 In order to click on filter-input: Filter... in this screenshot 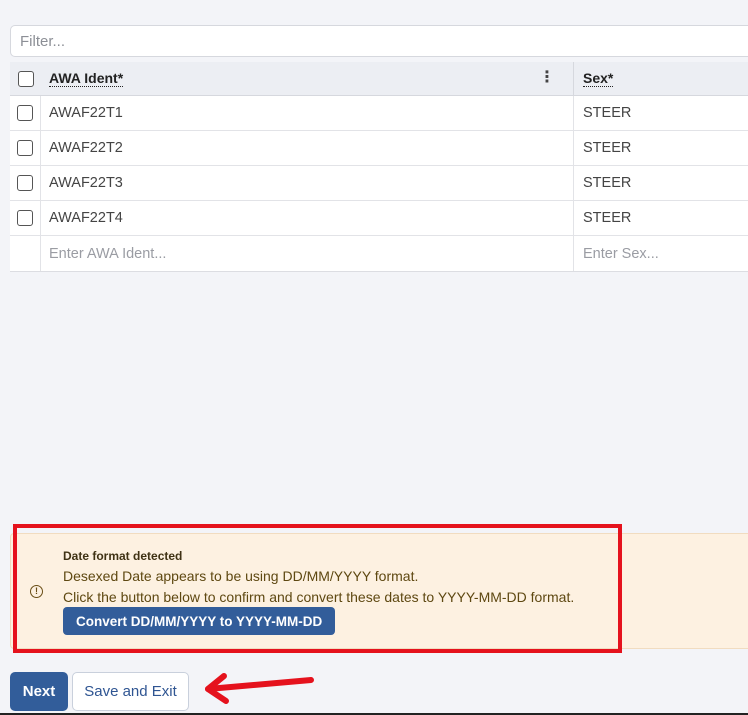, I will do `click(379, 41)`.